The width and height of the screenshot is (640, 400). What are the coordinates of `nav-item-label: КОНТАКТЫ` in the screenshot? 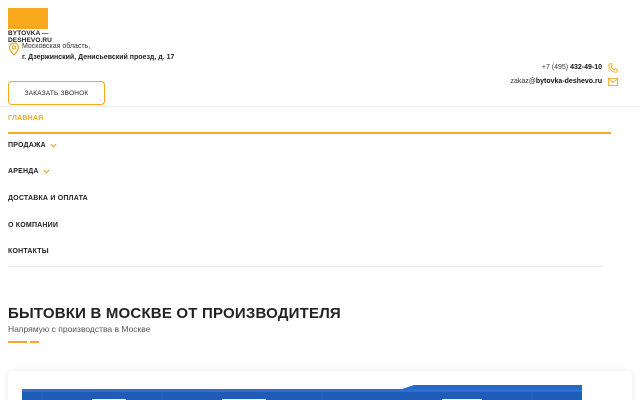 It's located at (28, 251).